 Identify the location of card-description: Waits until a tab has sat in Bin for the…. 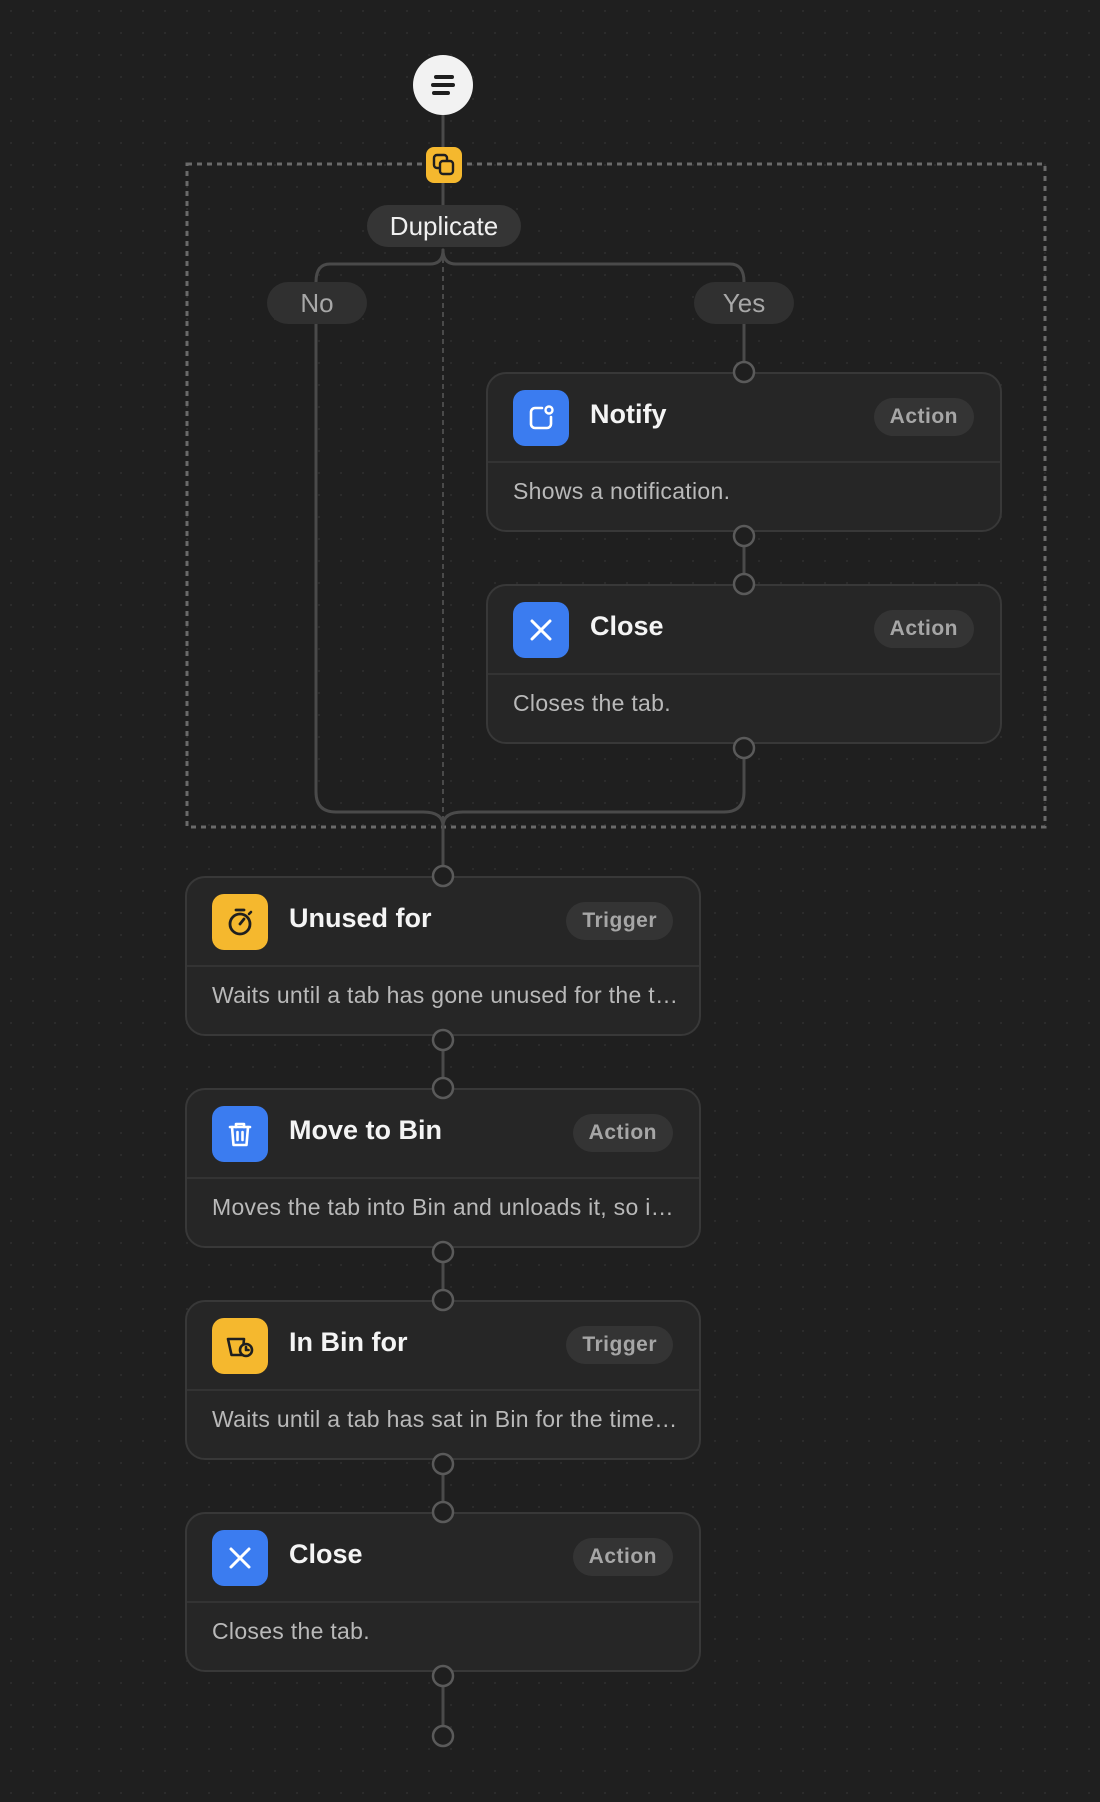
(445, 1419).